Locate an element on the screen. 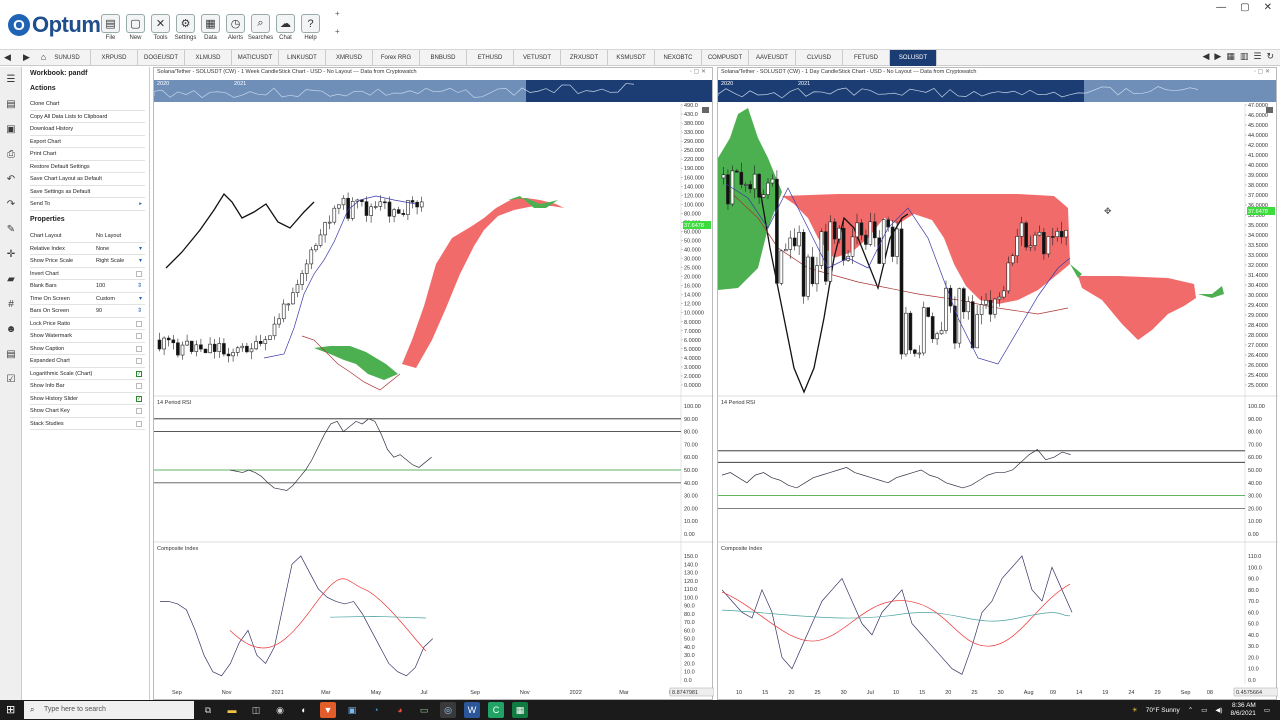 The height and width of the screenshot is (720, 1280). property-value: 100 is located at coordinates (100, 286).